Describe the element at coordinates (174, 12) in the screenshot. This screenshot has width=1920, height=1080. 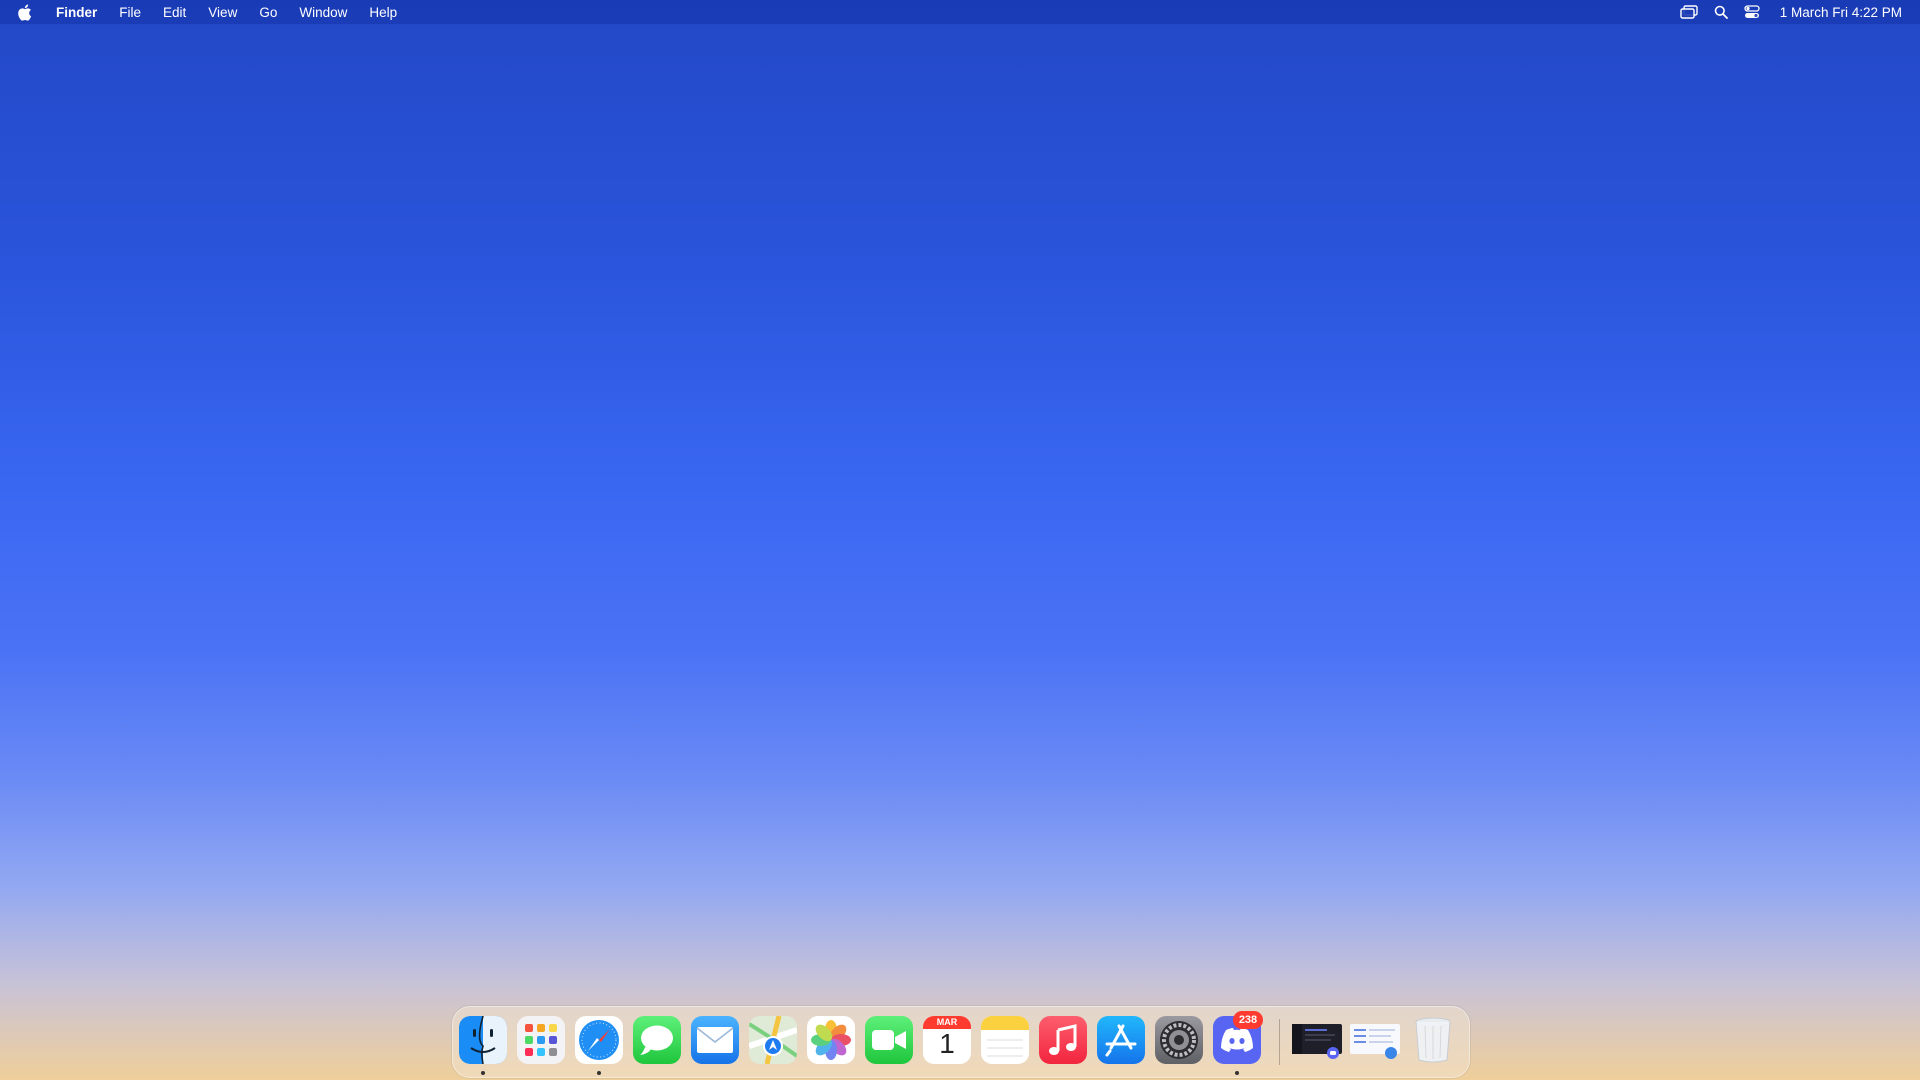
I see `menu-edit: Edit` at that location.